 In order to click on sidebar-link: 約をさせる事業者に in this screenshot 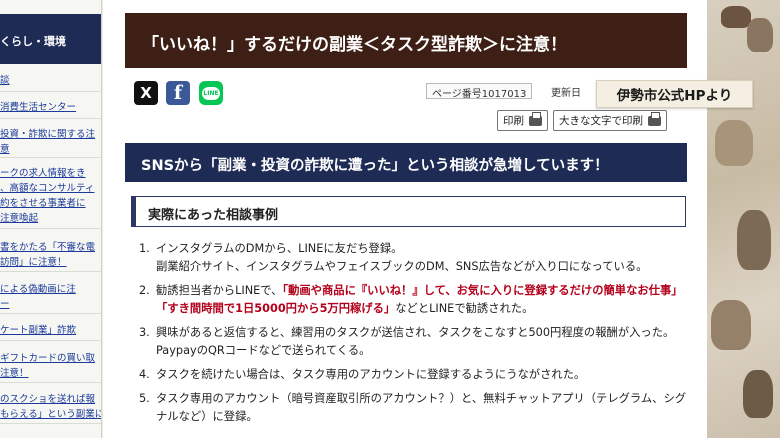, I will do `click(50, 203)`.